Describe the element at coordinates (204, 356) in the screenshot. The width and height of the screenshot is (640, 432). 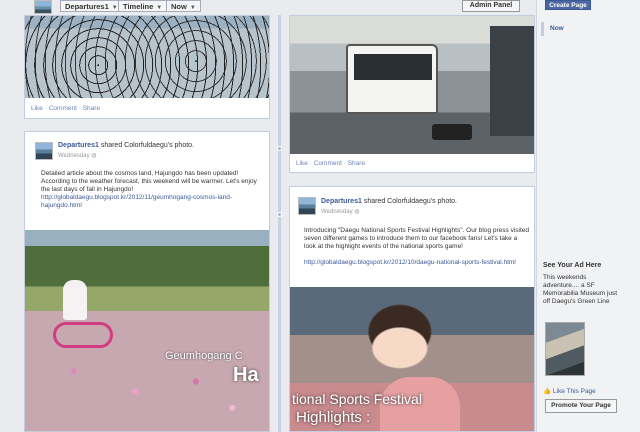
I see `photo-caption: Geumhogang C` at that location.